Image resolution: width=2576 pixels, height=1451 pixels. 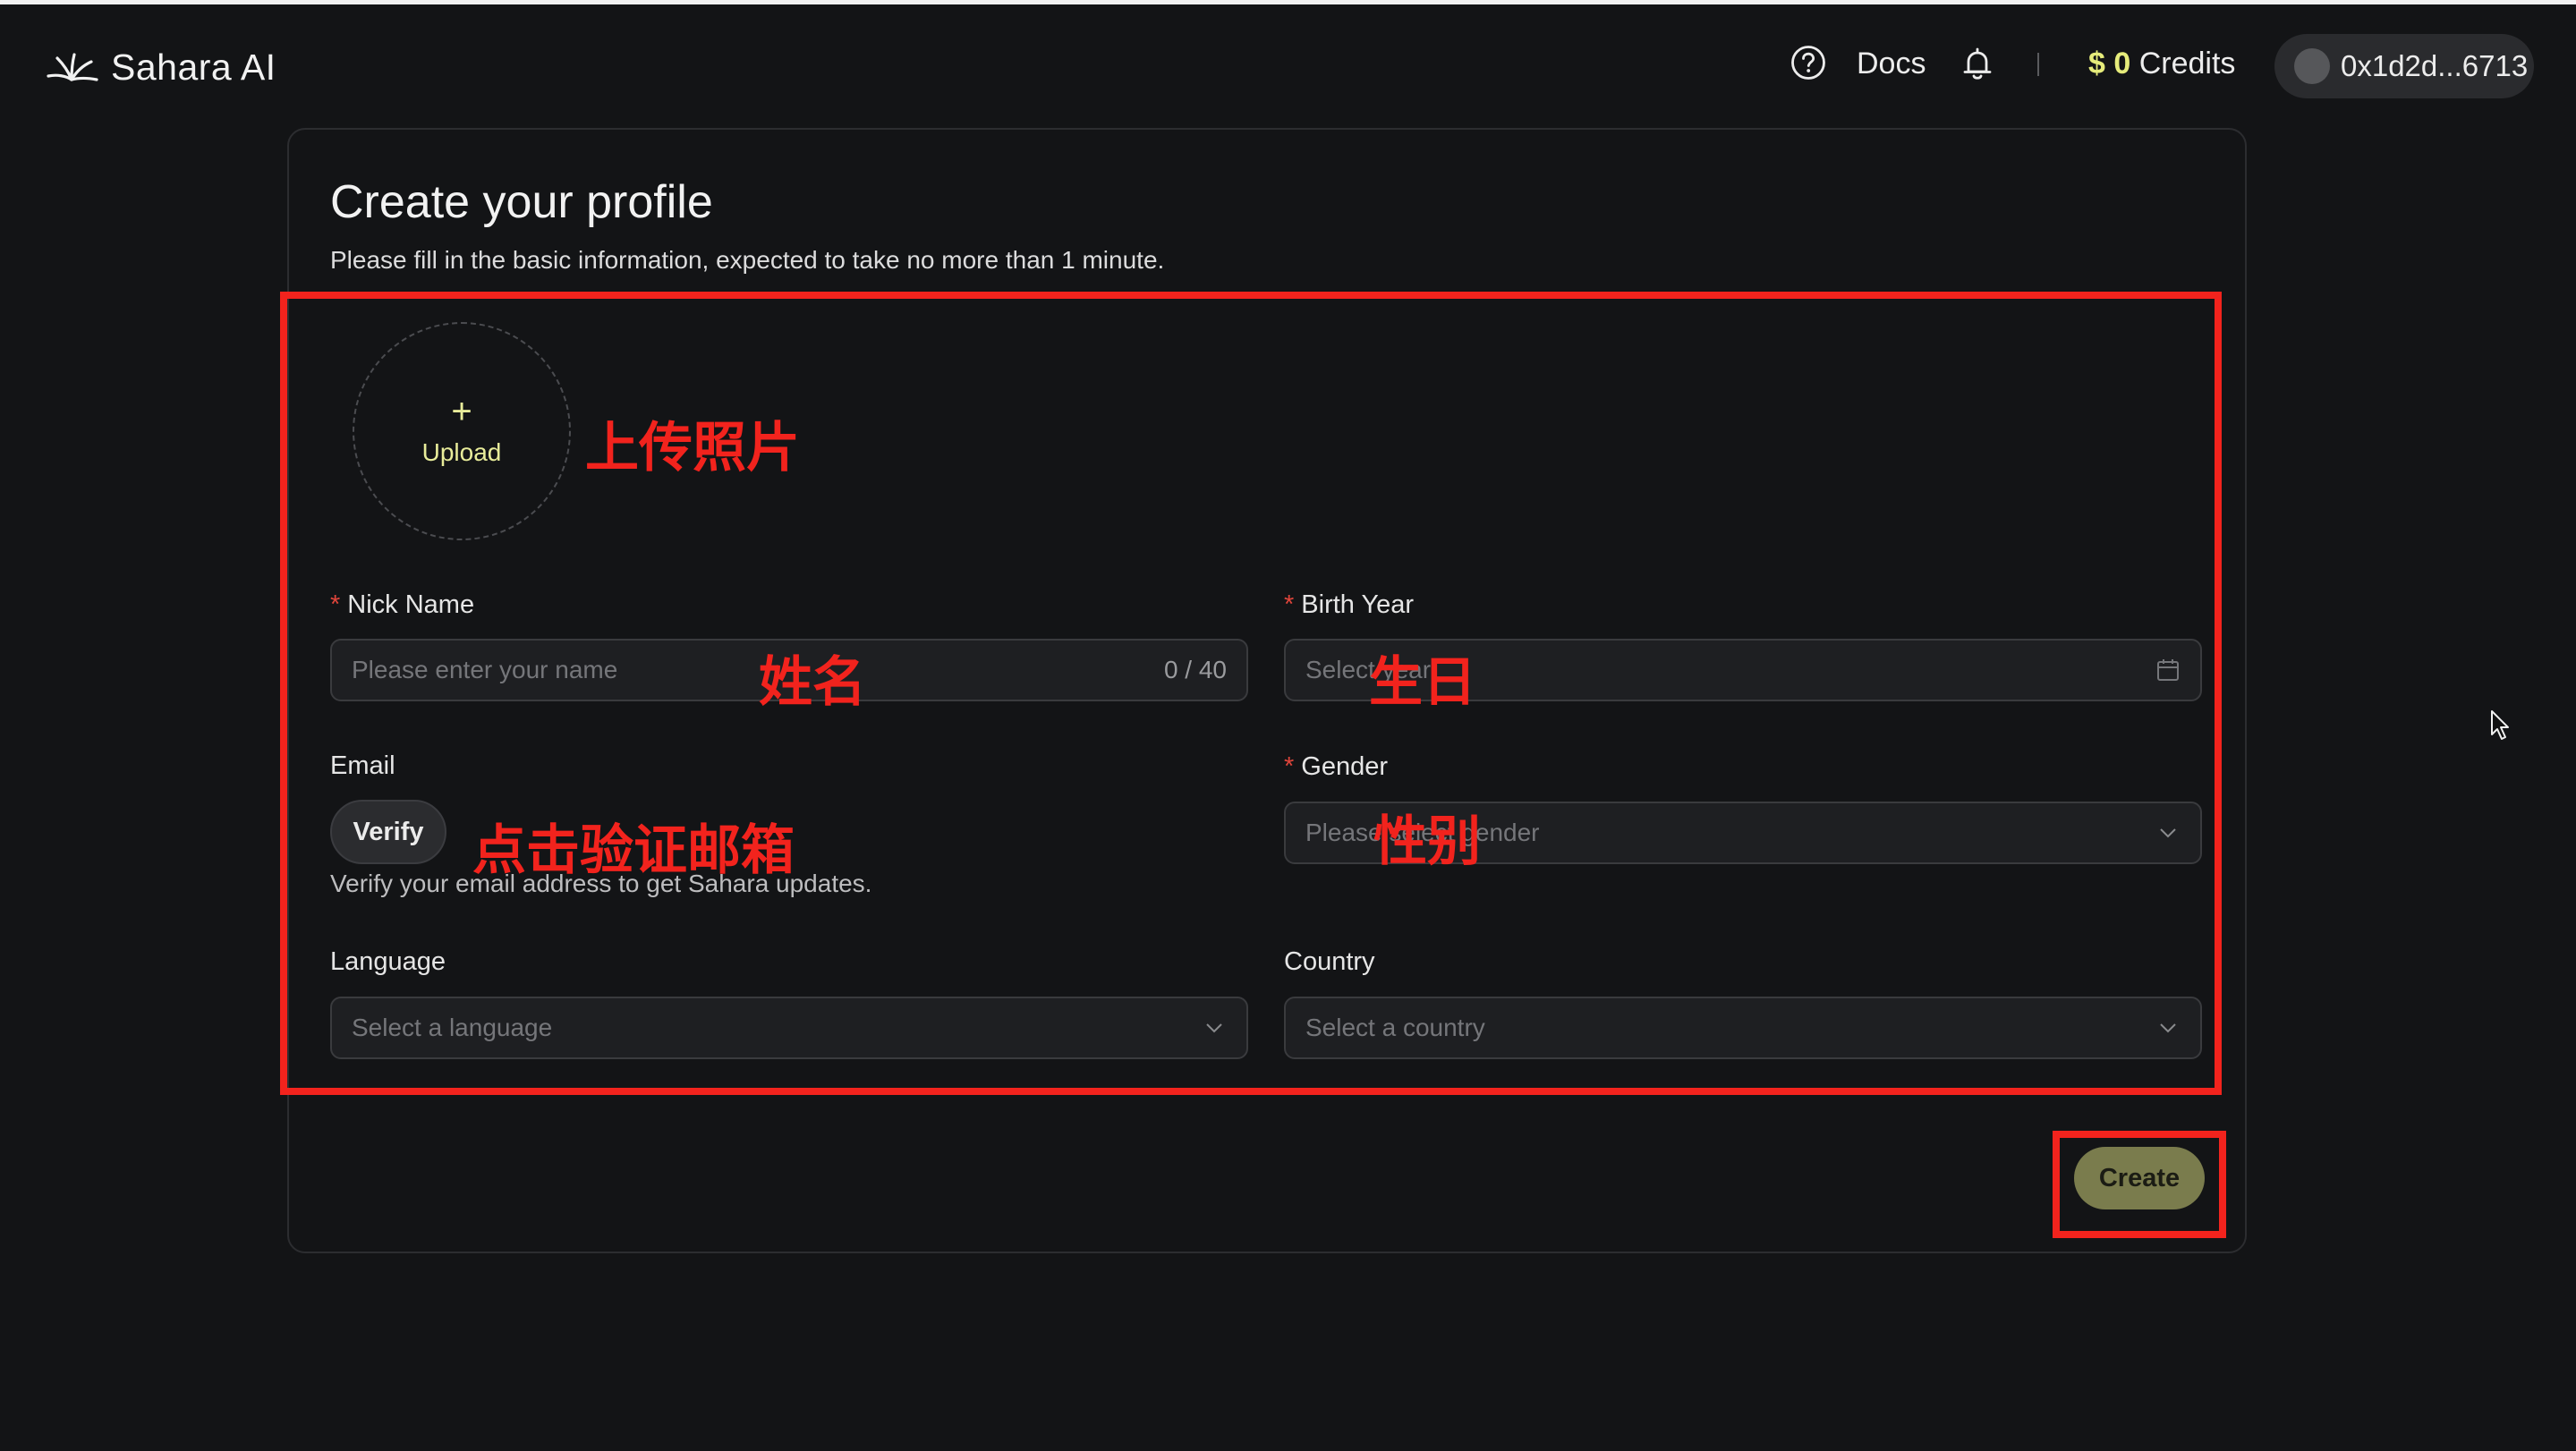 What do you see at coordinates (1427, 841) in the screenshot?
I see `annotation-gender: 性别` at bounding box center [1427, 841].